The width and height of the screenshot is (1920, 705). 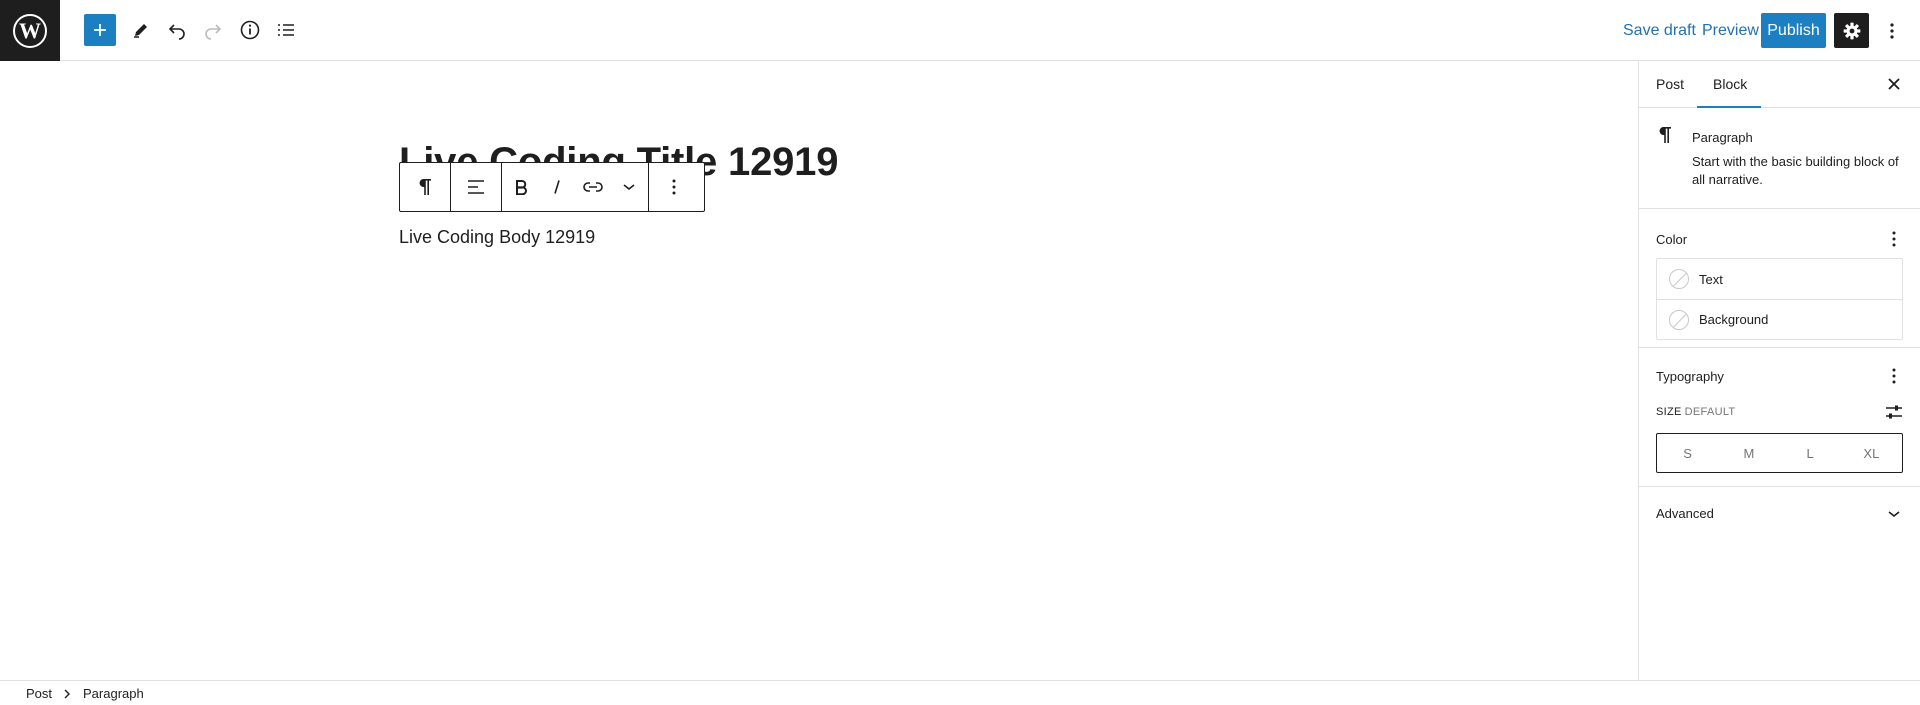 What do you see at coordinates (1871, 453) in the screenshot?
I see `size-option-xl: XL` at bounding box center [1871, 453].